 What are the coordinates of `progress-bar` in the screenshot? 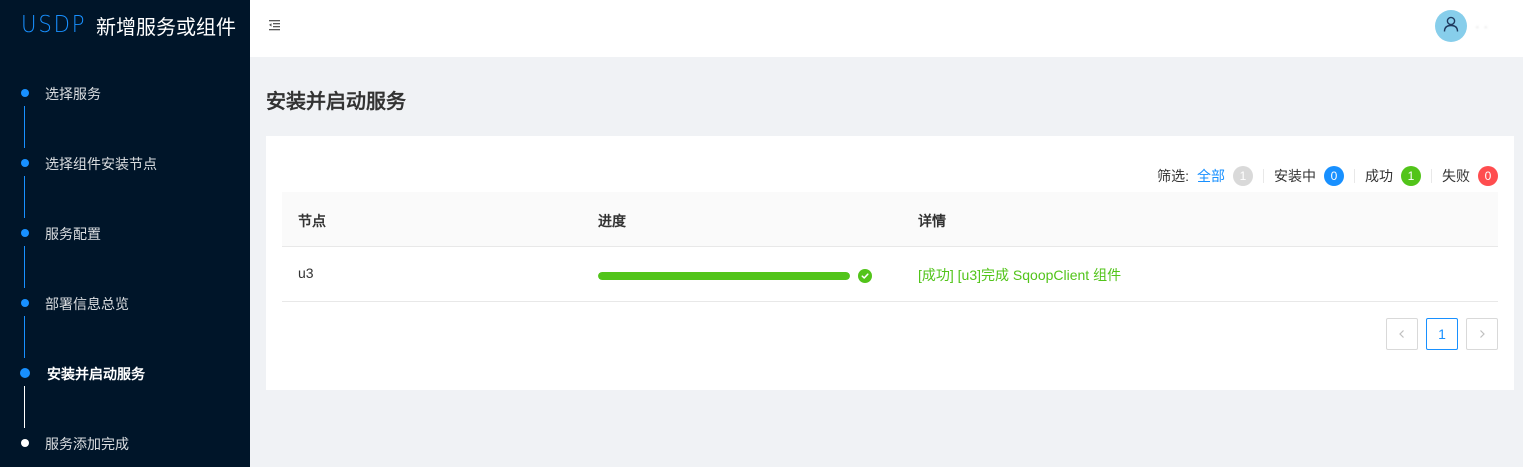 It's located at (735, 276).